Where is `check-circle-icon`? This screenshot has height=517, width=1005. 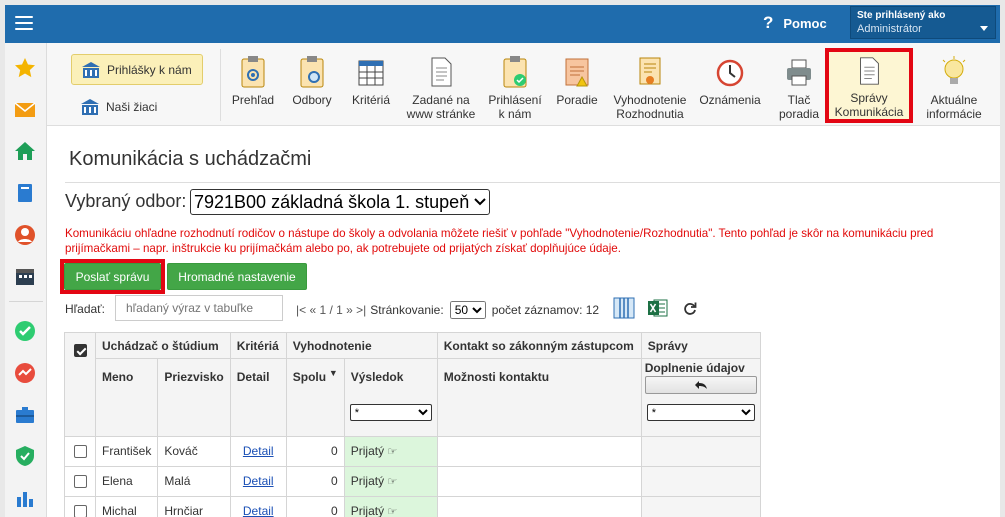 check-circle-icon is located at coordinates (25, 331).